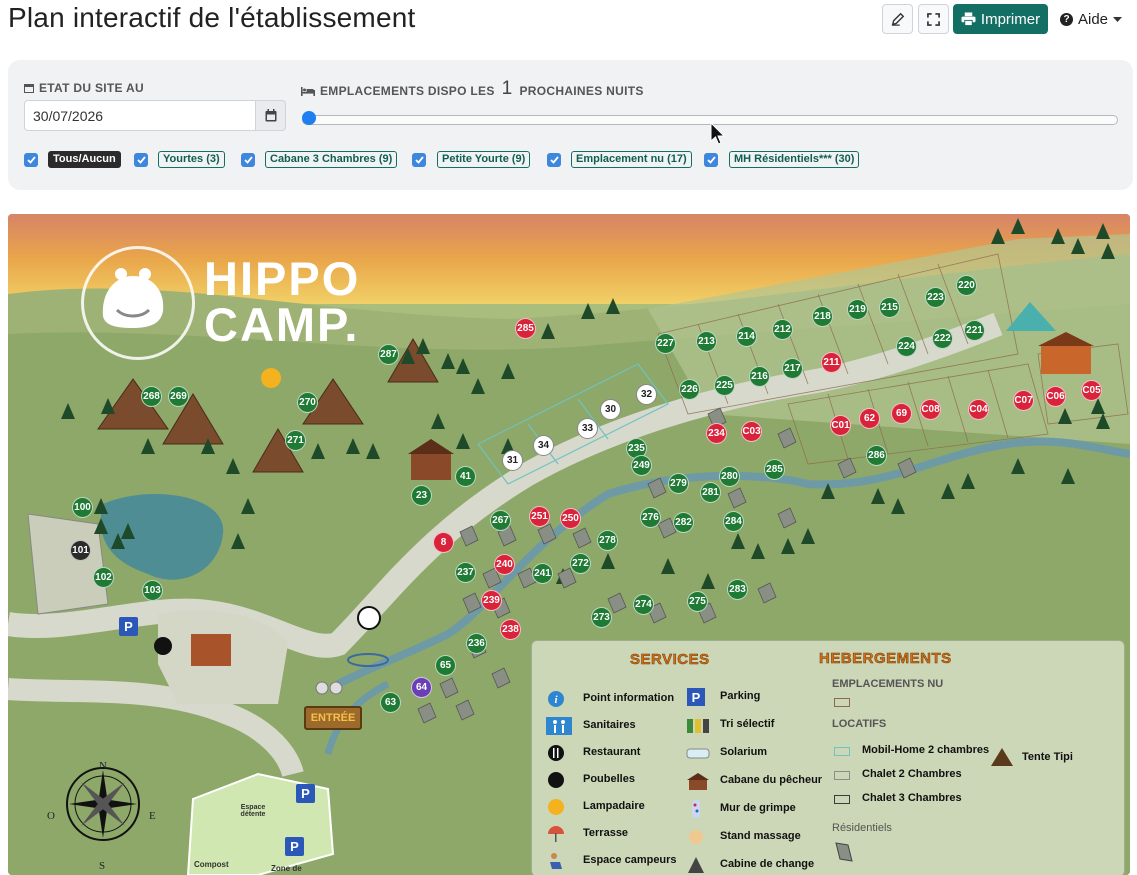 This screenshot has width=1137, height=875. I want to click on category-chip: Yourtes (3), so click(191, 159).